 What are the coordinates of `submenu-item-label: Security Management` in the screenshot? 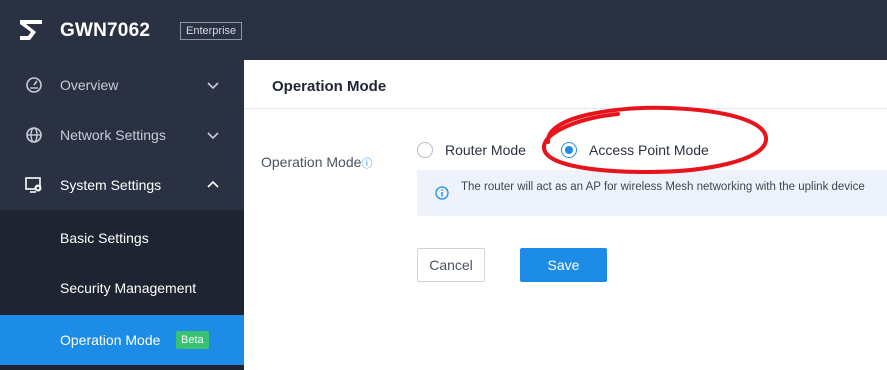 It's located at (128, 288).